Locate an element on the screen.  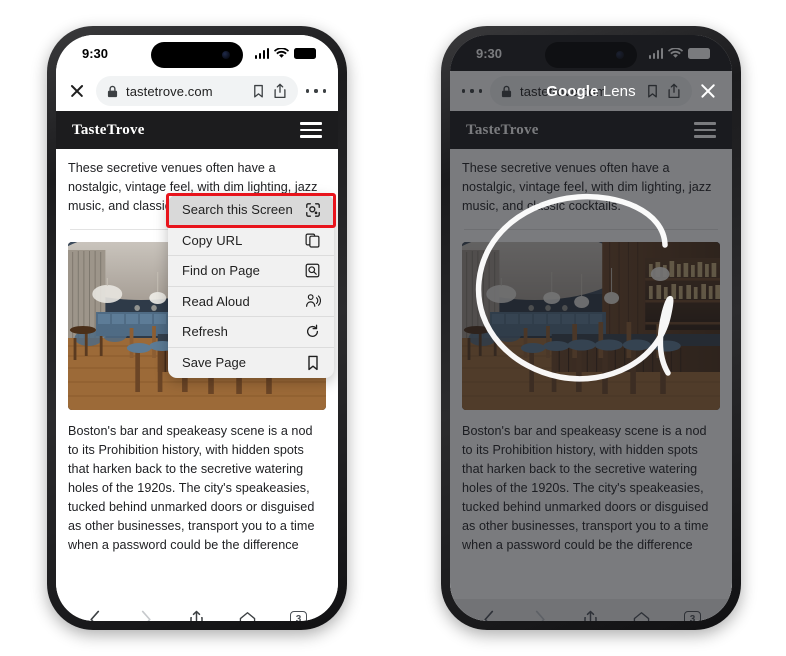
status-time: 9:30 is located at coordinates (95, 53).